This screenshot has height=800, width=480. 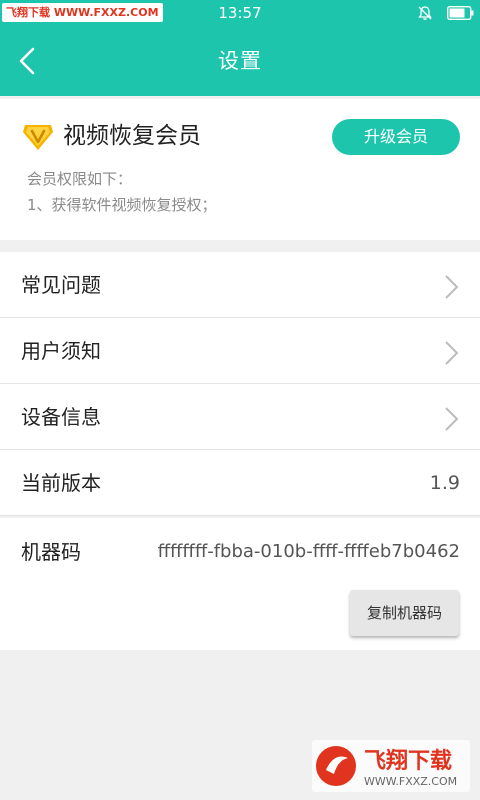 What do you see at coordinates (396, 137) in the screenshot?
I see `upgrade-member-button: 升级会员` at bounding box center [396, 137].